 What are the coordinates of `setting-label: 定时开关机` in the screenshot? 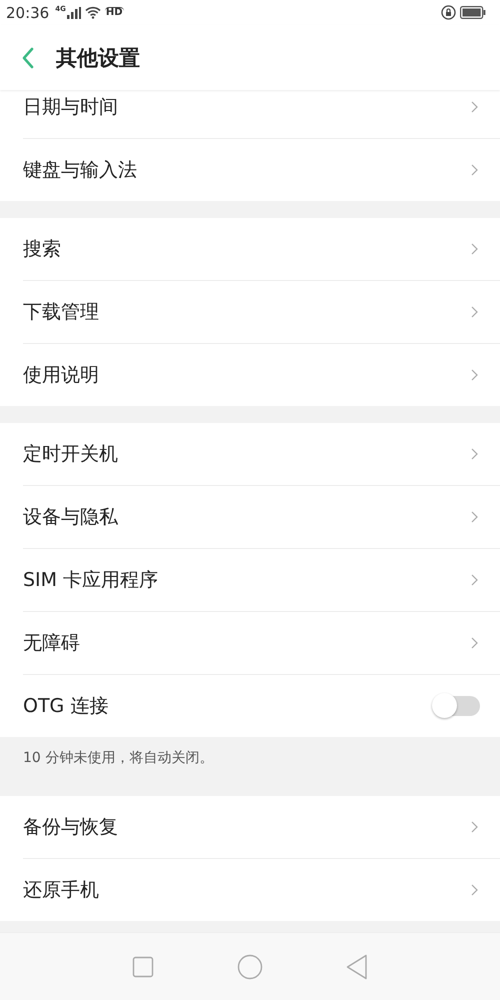 It's located at (70, 454).